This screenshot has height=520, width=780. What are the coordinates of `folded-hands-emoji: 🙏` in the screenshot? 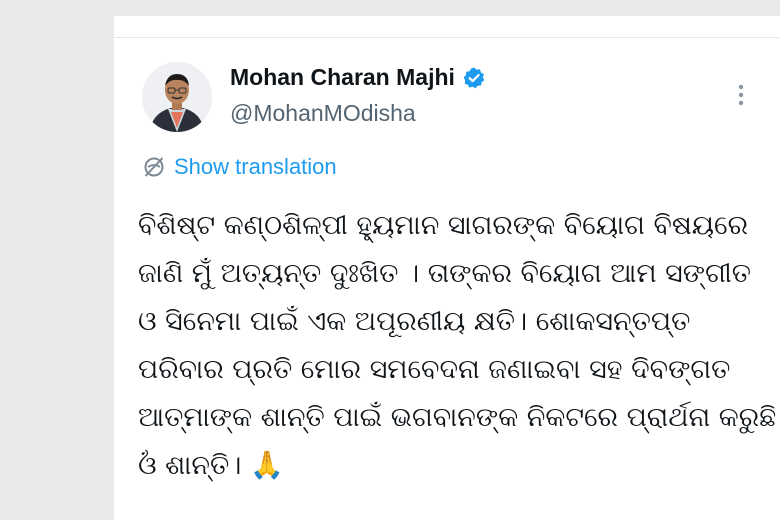 It's located at (267, 465).